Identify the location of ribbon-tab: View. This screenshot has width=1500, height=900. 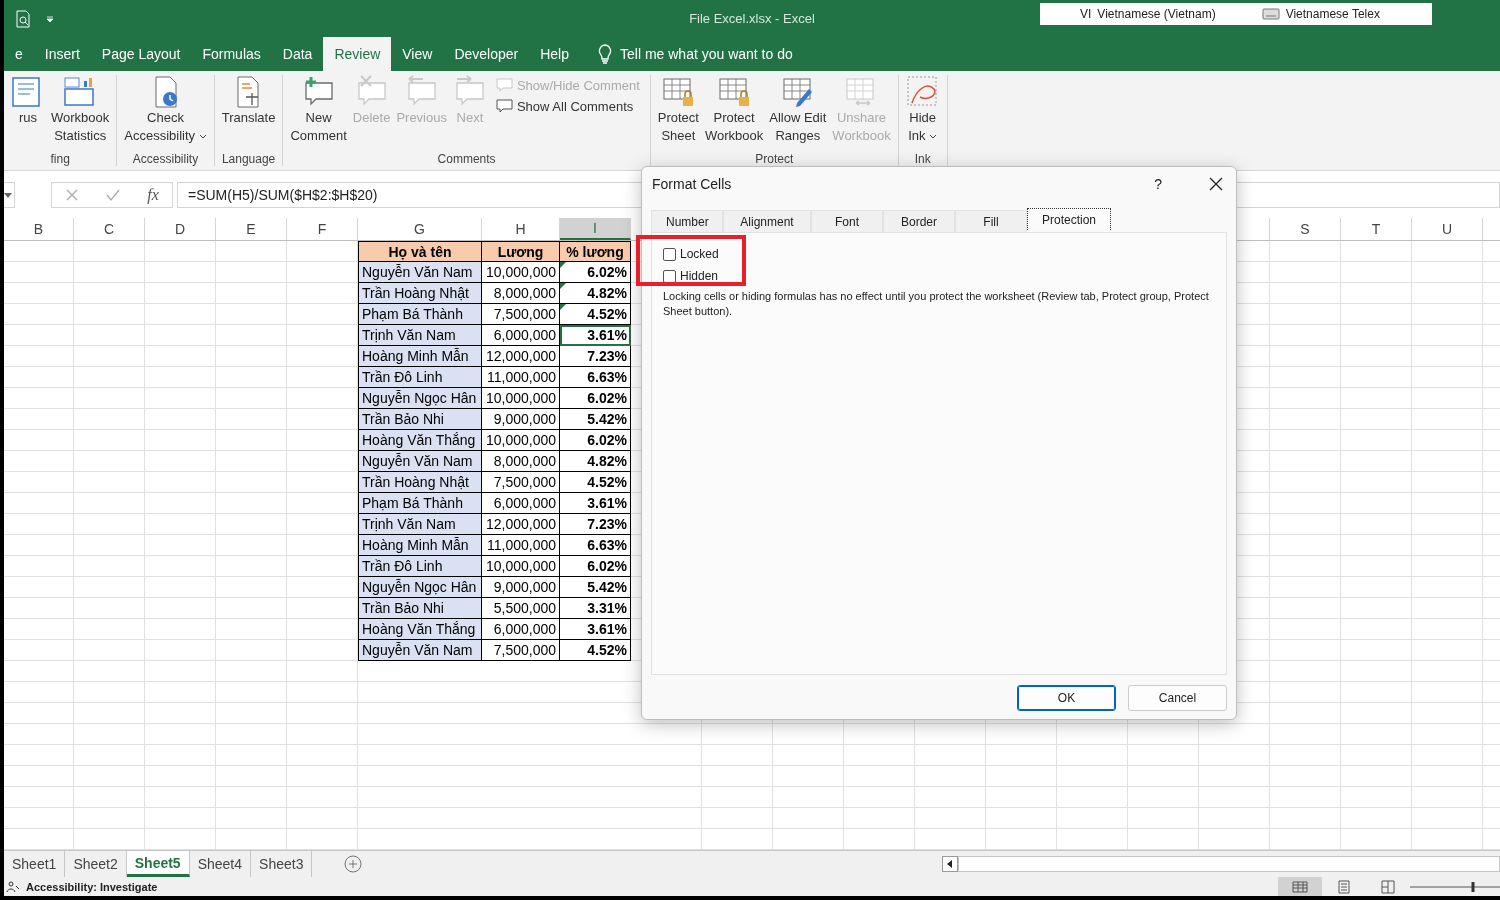
(417, 54).